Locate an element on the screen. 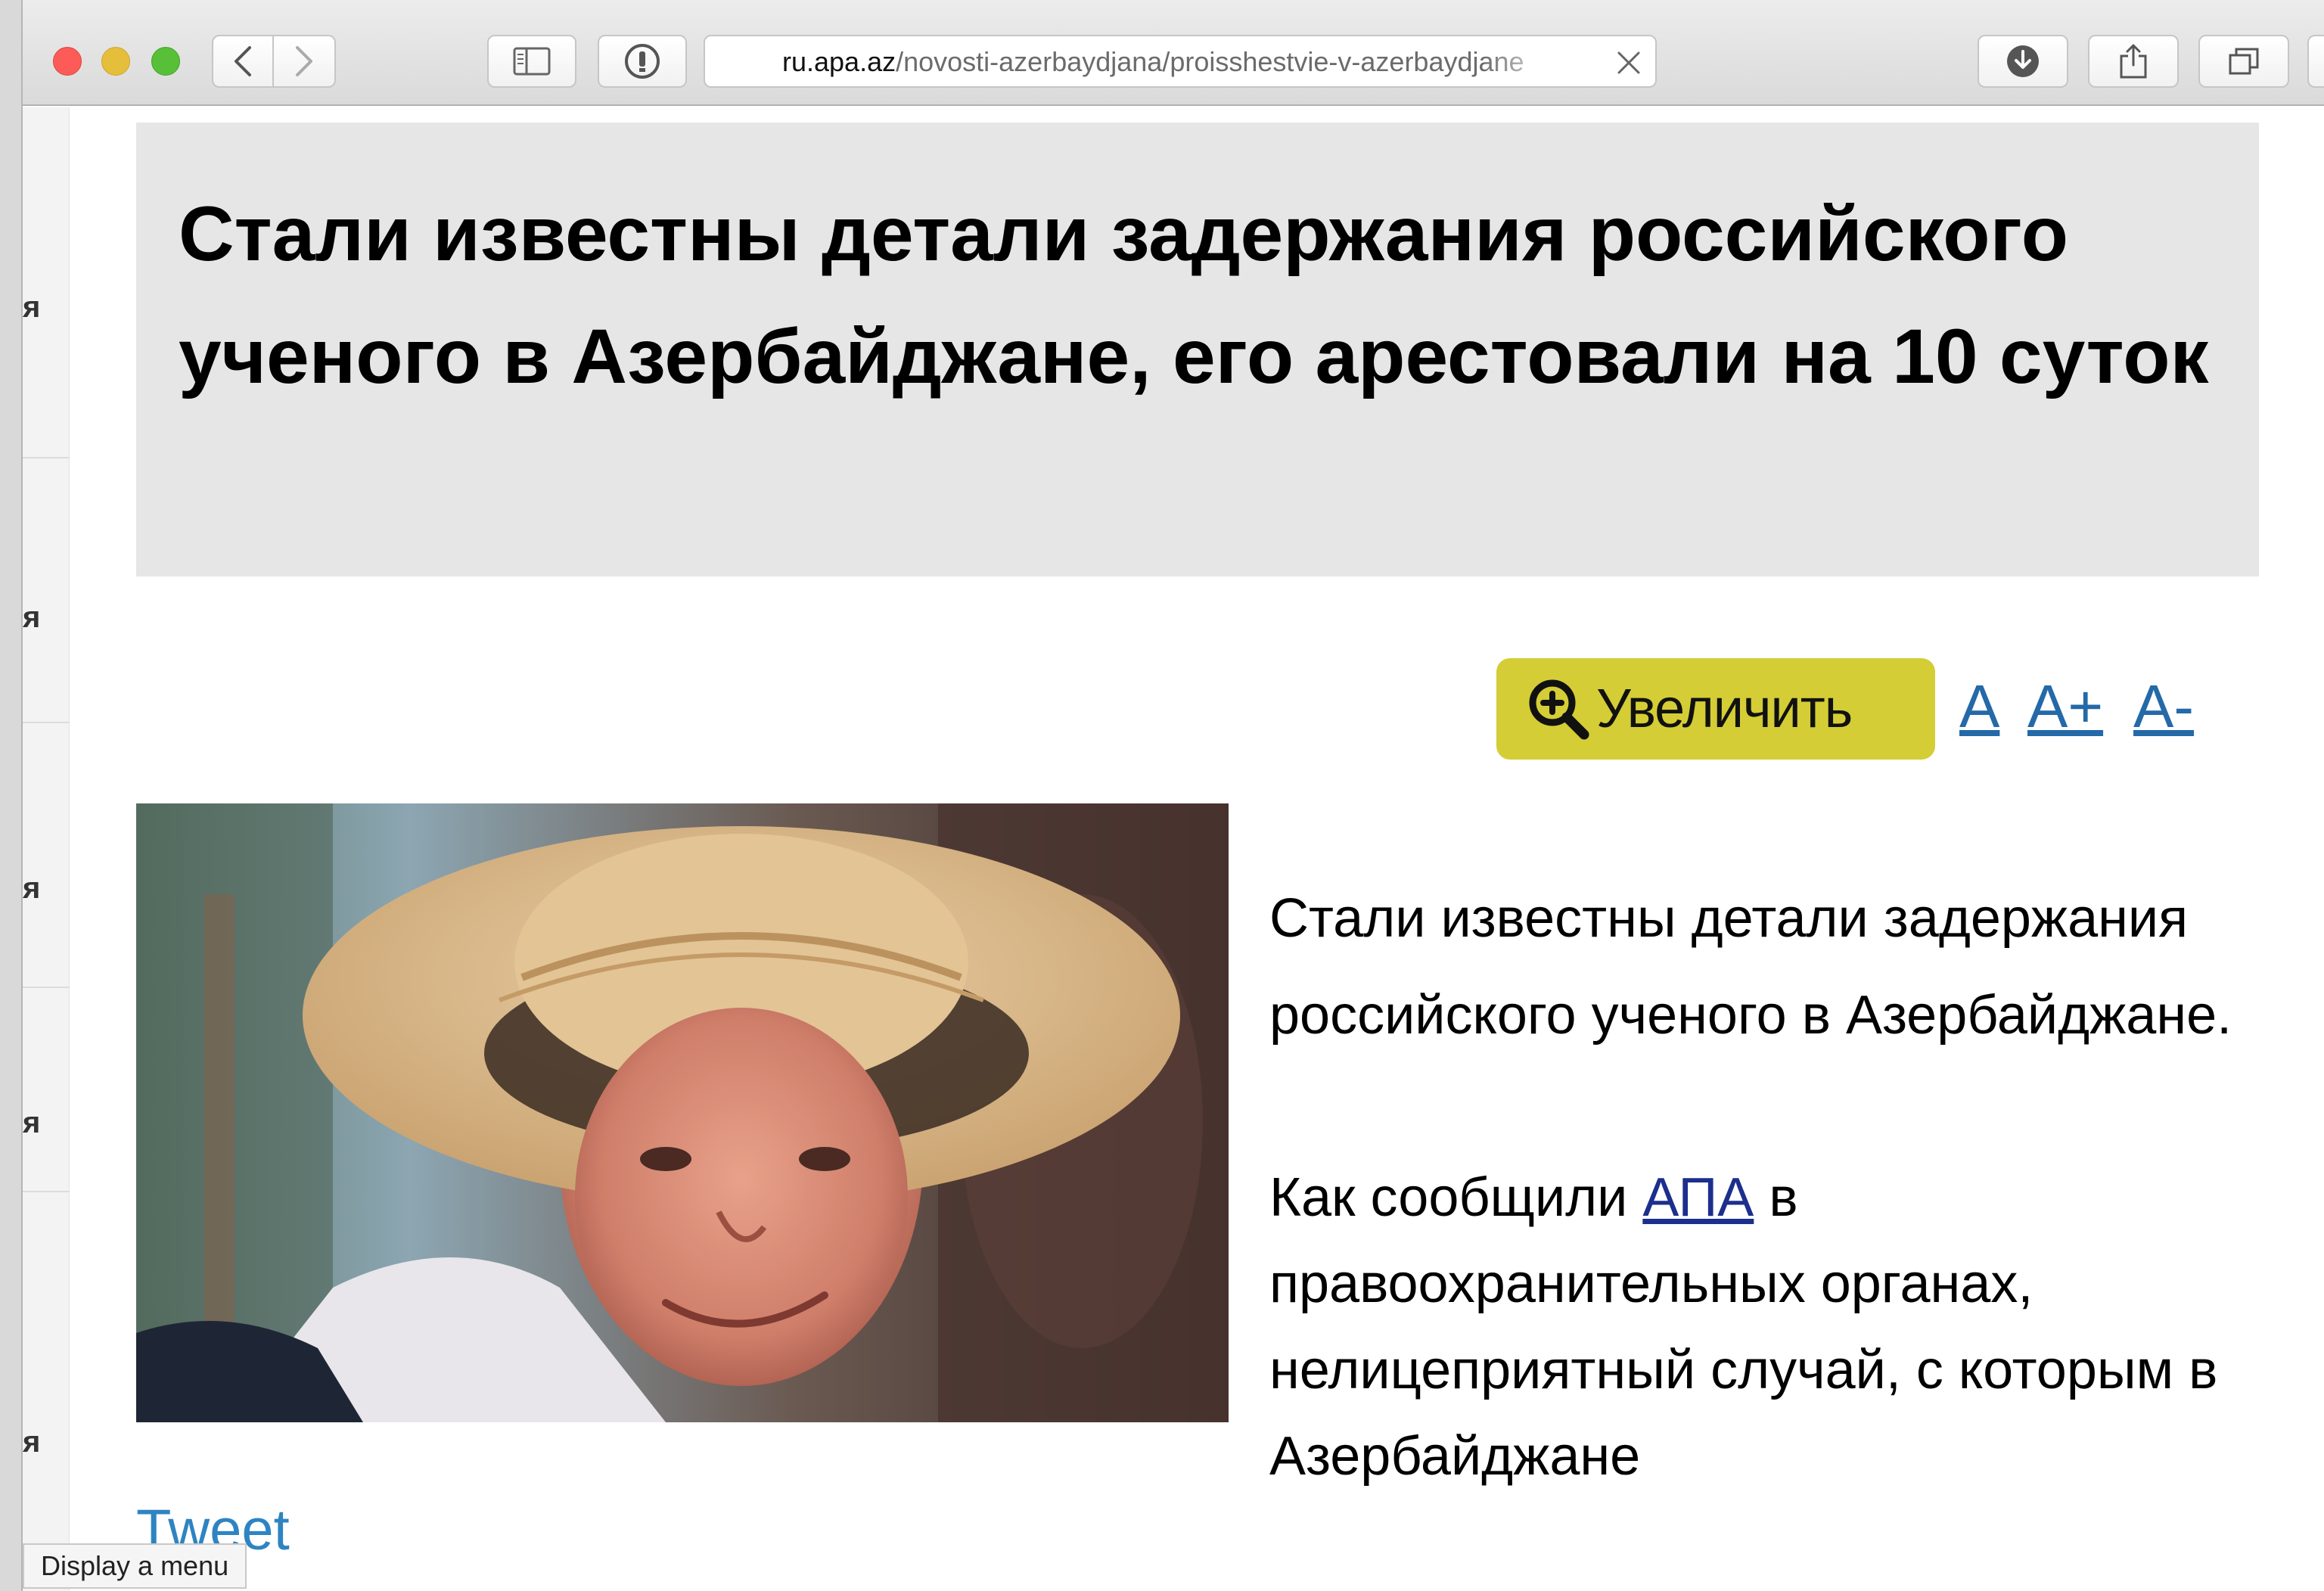 The image size is (2324, 1591). close-icon is located at coordinates (1629, 63).